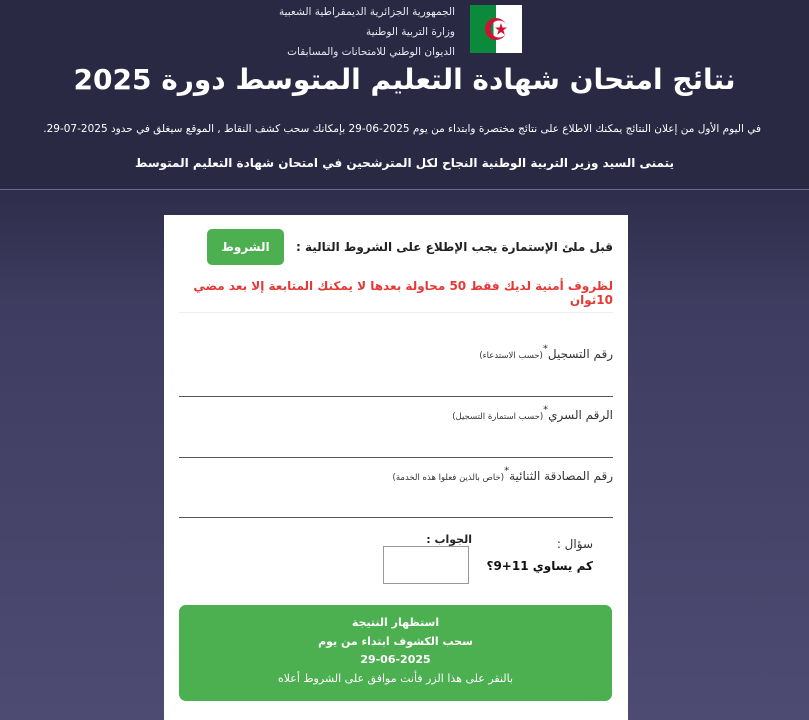 The height and width of the screenshot is (720, 809). I want to click on two-factor-code-input, so click(396, 517).